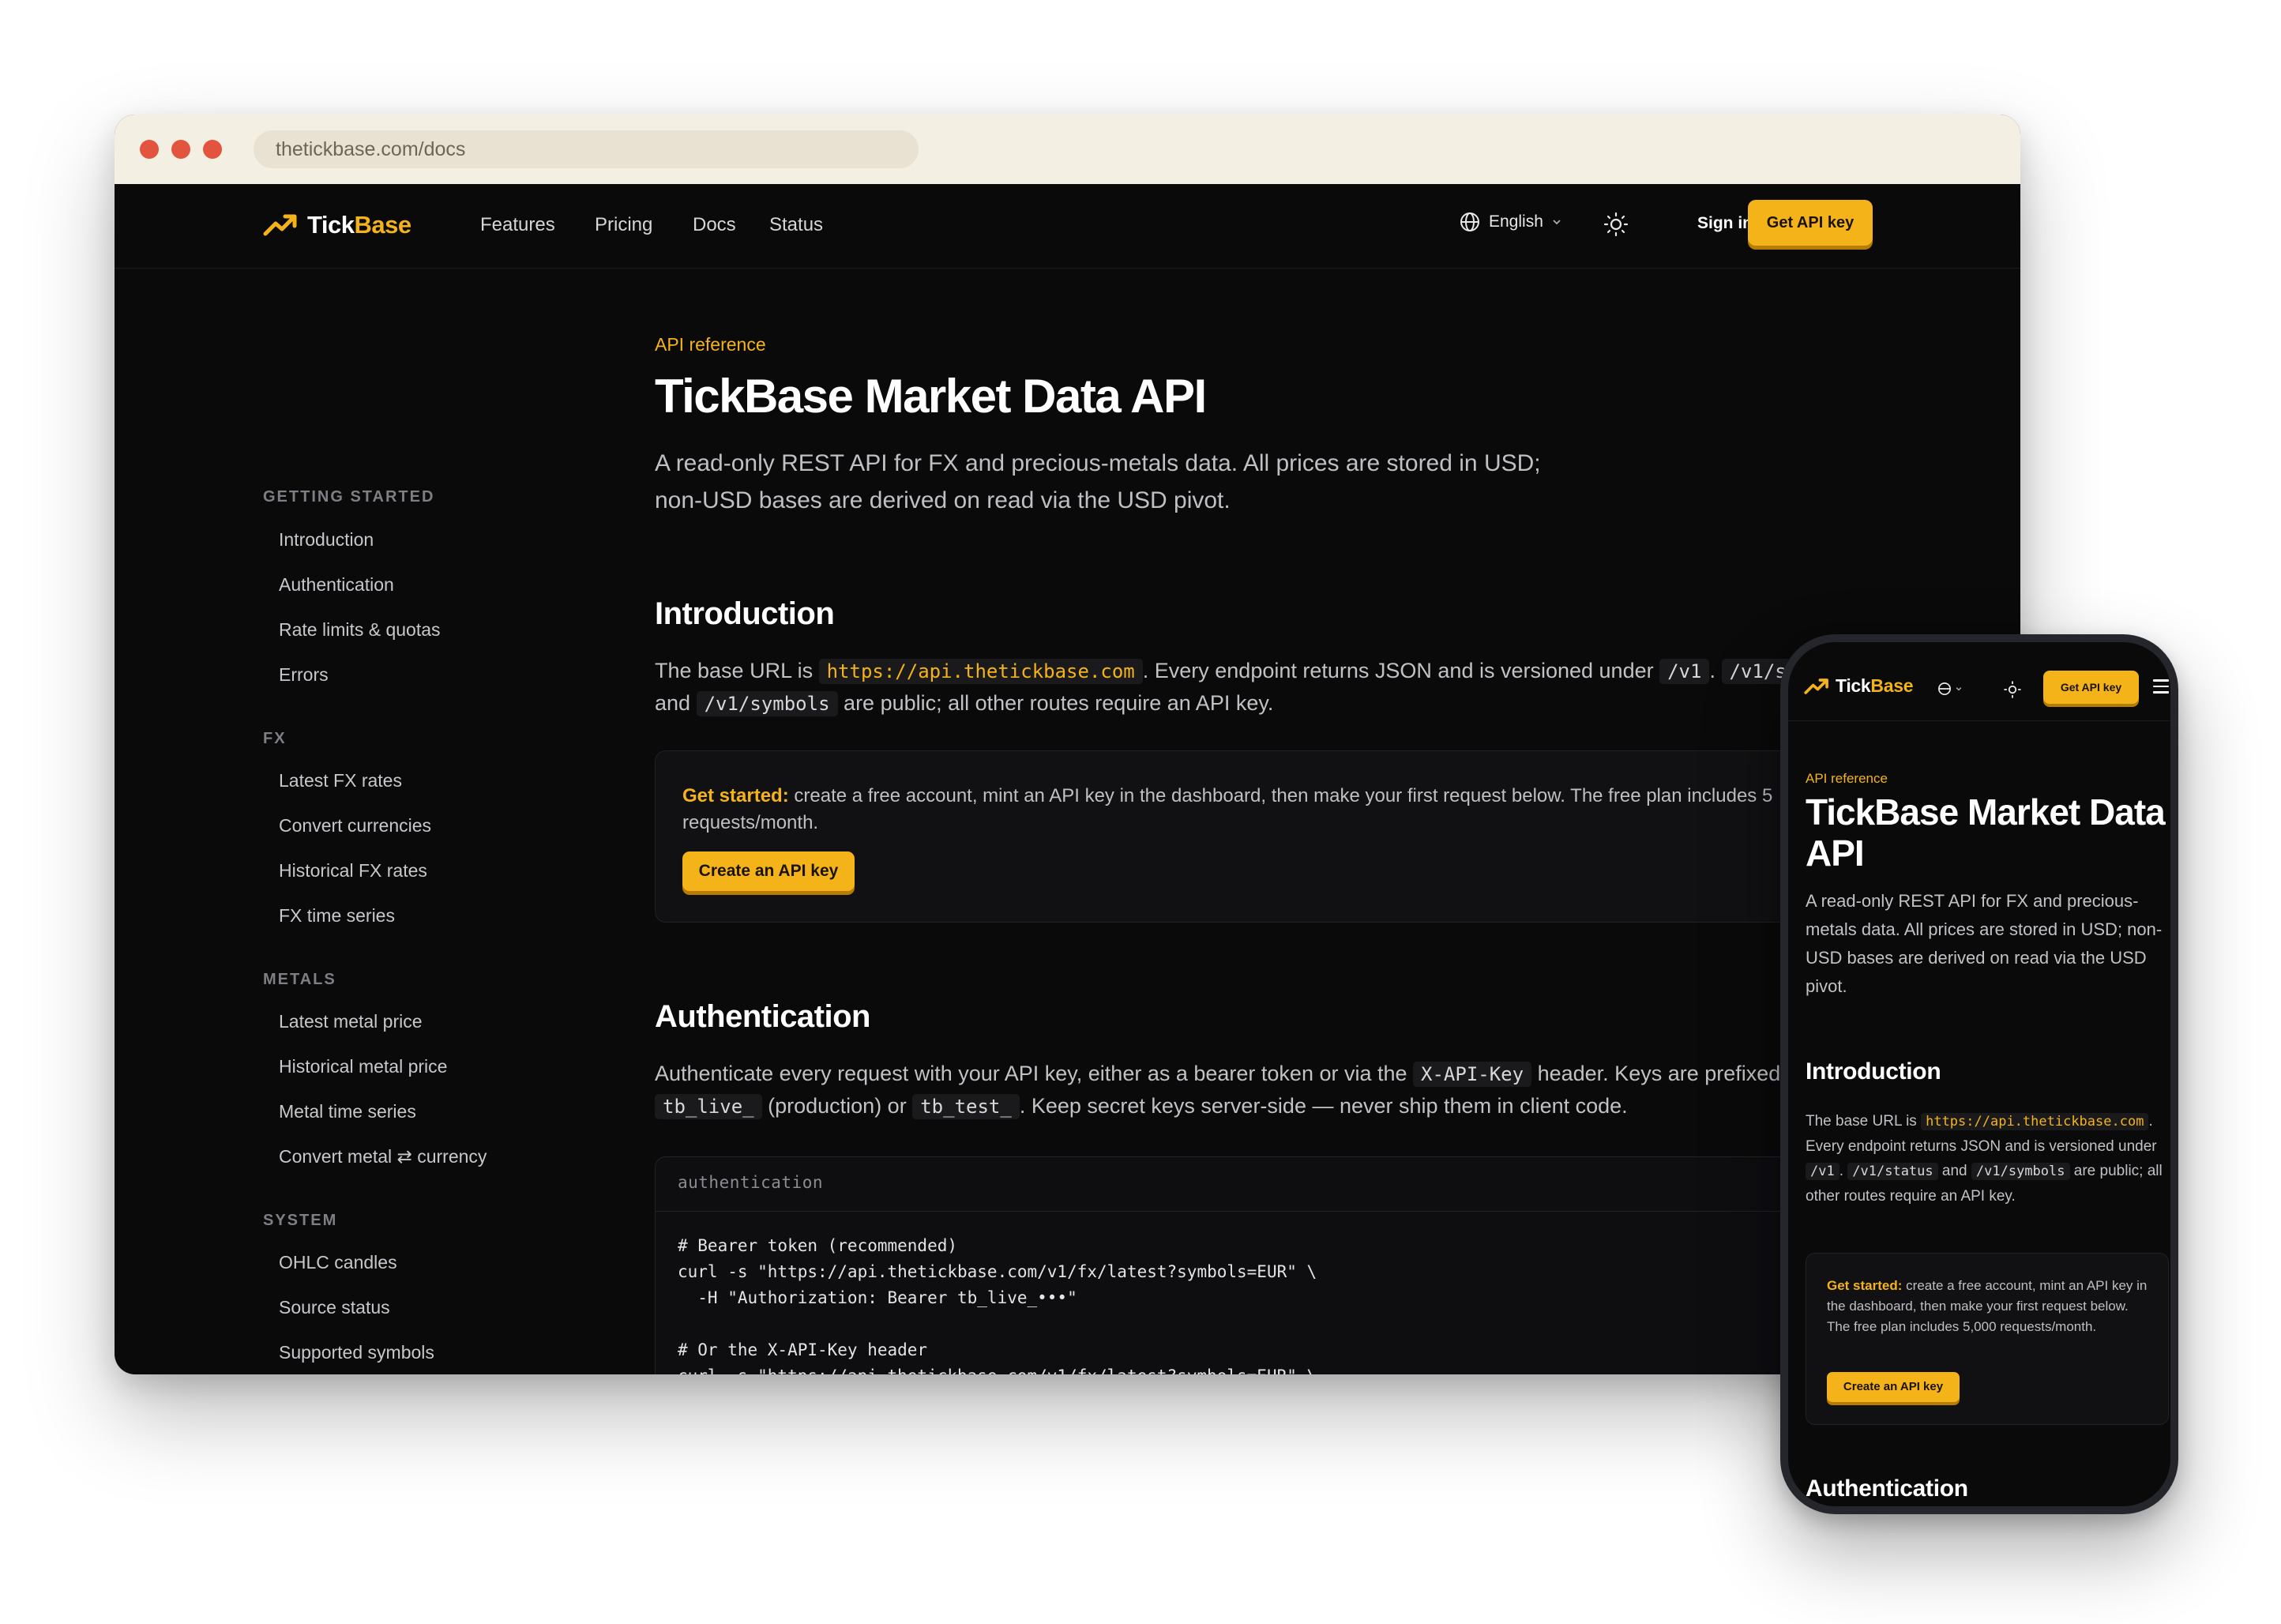 The height and width of the screenshot is (1624, 2281). What do you see at coordinates (1472, 1074) in the screenshot?
I see `x-api-key-code: X-API-Key` at bounding box center [1472, 1074].